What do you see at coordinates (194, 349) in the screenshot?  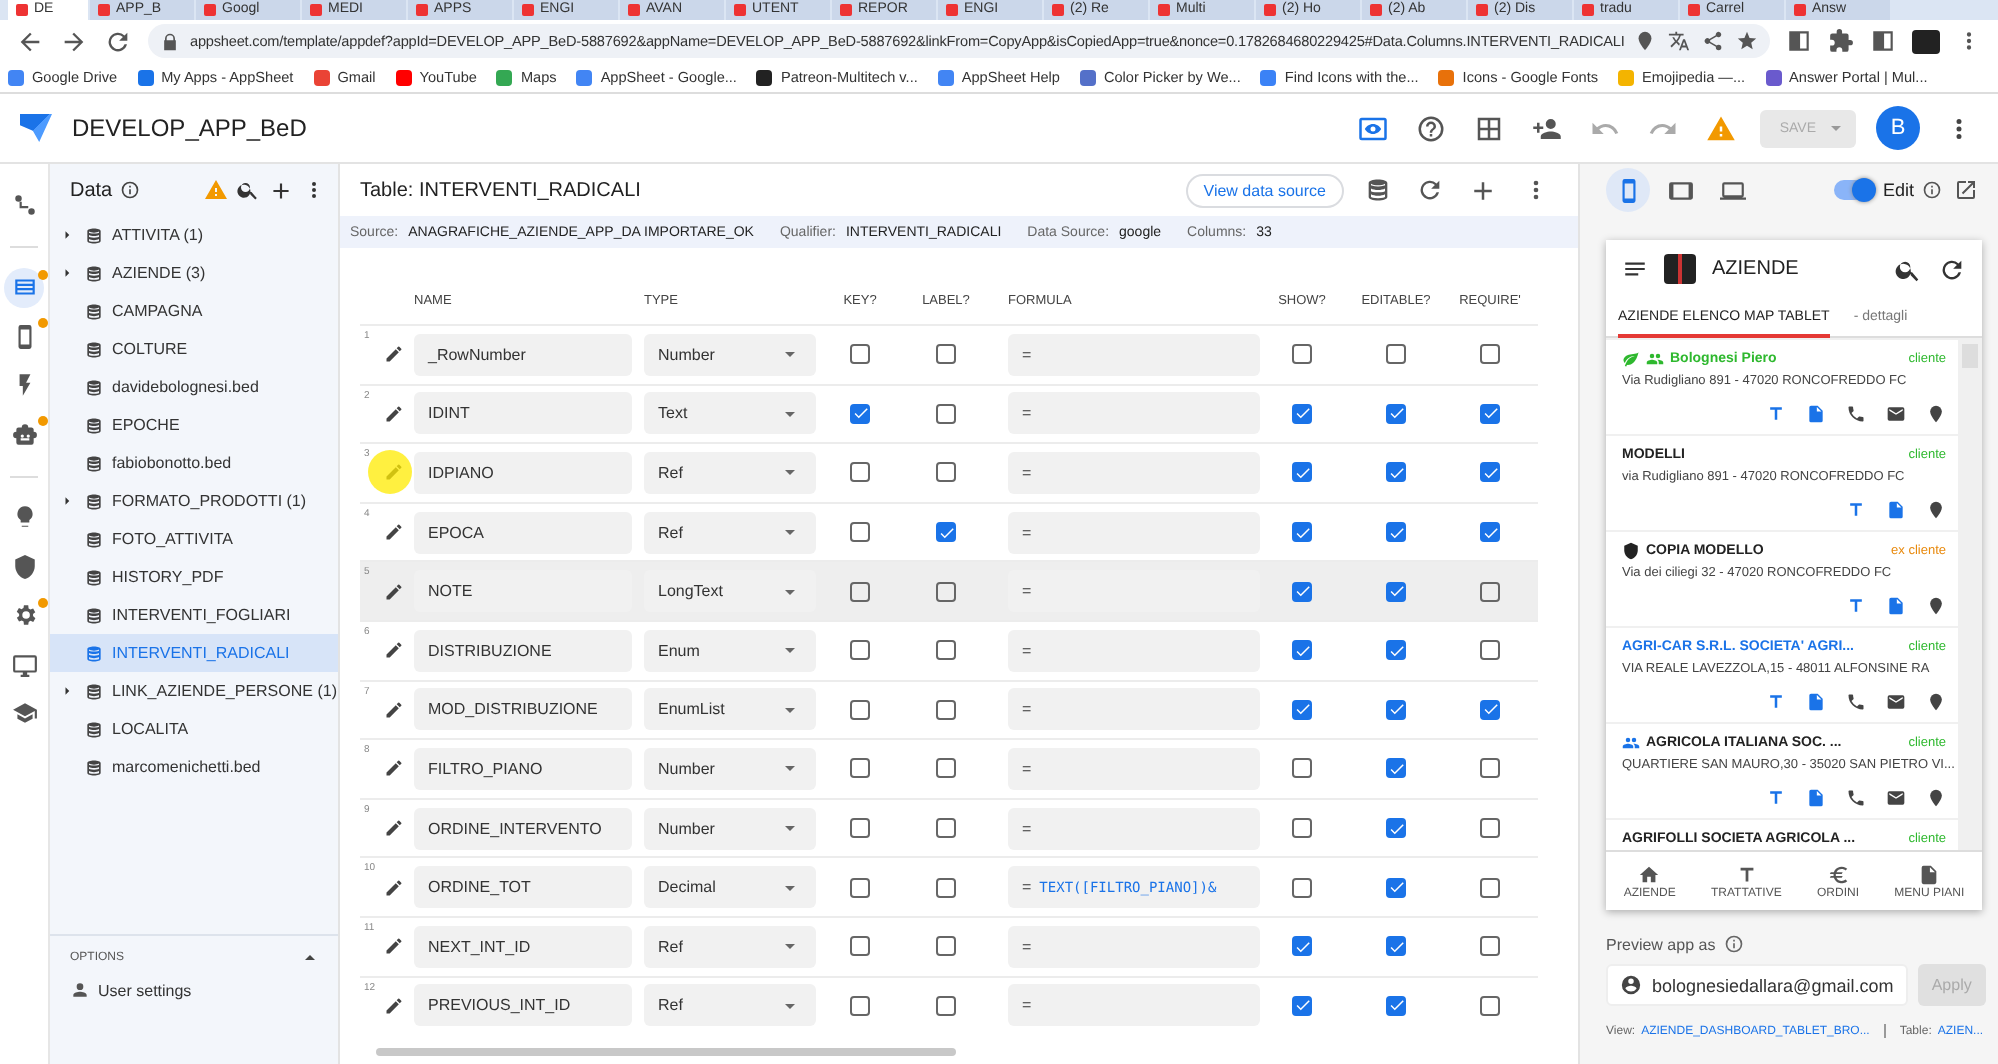 I see `table-list-item: COLTURE` at bounding box center [194, 349].